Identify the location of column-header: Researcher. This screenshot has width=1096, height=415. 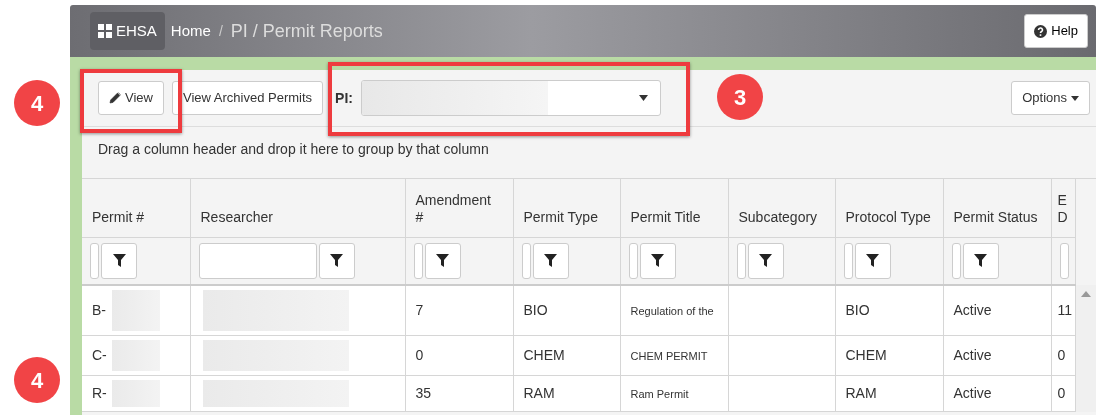
(297, 218).